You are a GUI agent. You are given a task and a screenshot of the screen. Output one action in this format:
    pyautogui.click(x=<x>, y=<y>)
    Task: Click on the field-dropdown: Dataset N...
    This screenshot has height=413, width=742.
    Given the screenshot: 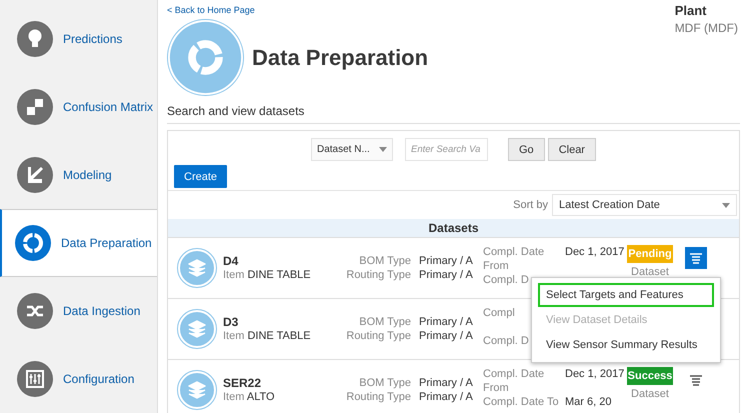 What is the action you would take?
    pyautogui.click(x=352, y=149)
    